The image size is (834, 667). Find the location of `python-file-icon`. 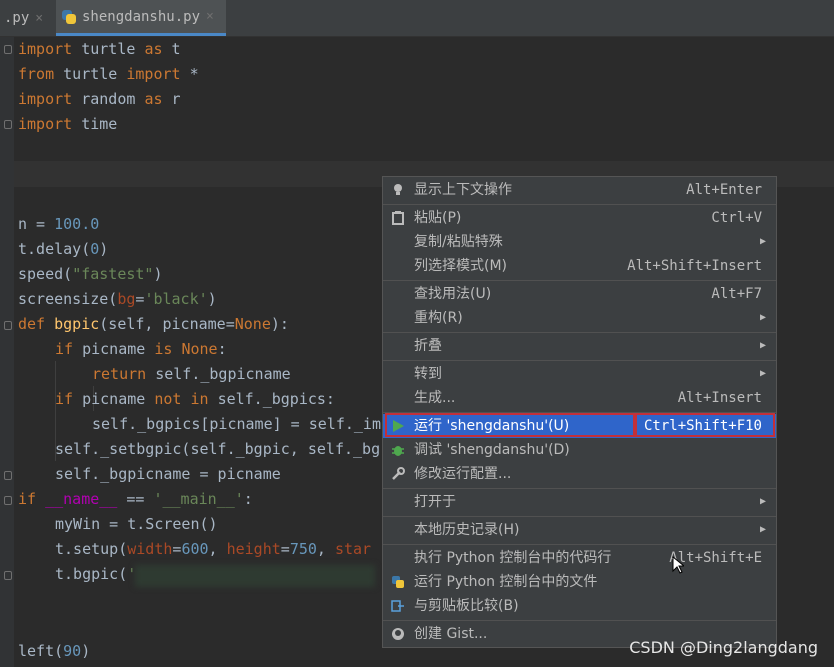

python-file-icon is located at coordinates (69, 16).